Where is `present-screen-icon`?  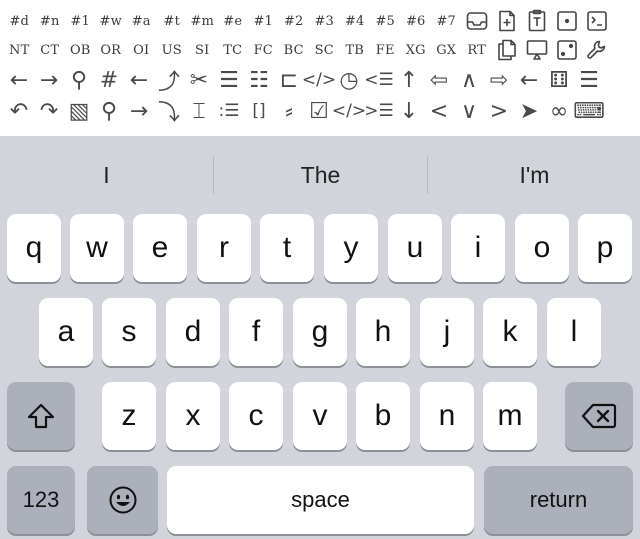 present-screen-icon is located at coordinates (537, 50).